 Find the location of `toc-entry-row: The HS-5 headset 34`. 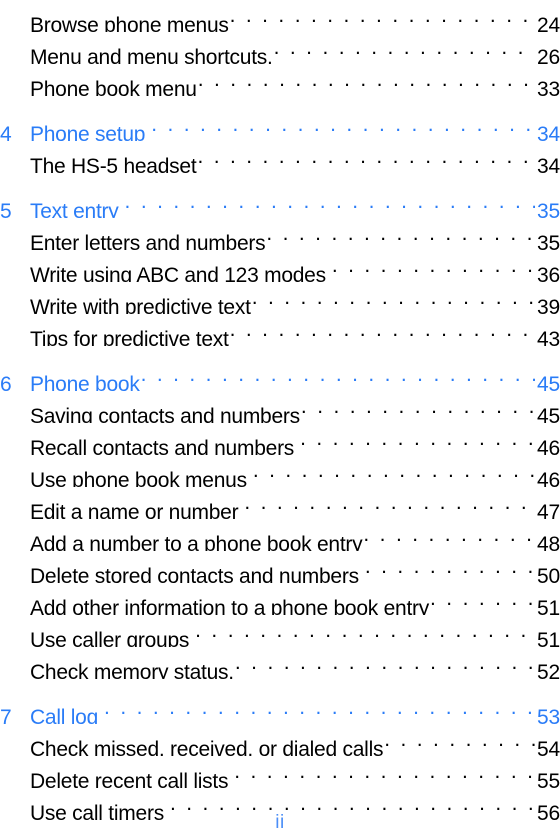

toc-entry-row: The HS-5 headset 34 is located at coordinates (280, 157).